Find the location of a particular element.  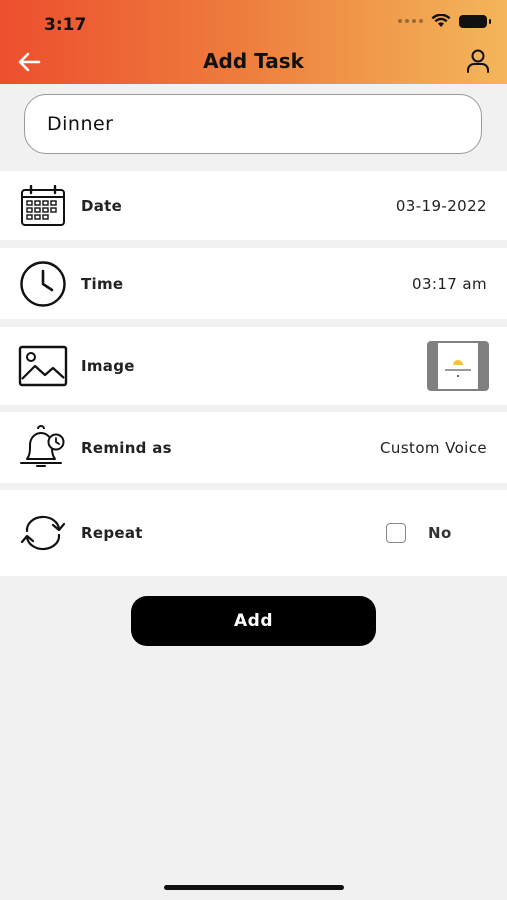

home-indicator is located at coordinates (254, 887).